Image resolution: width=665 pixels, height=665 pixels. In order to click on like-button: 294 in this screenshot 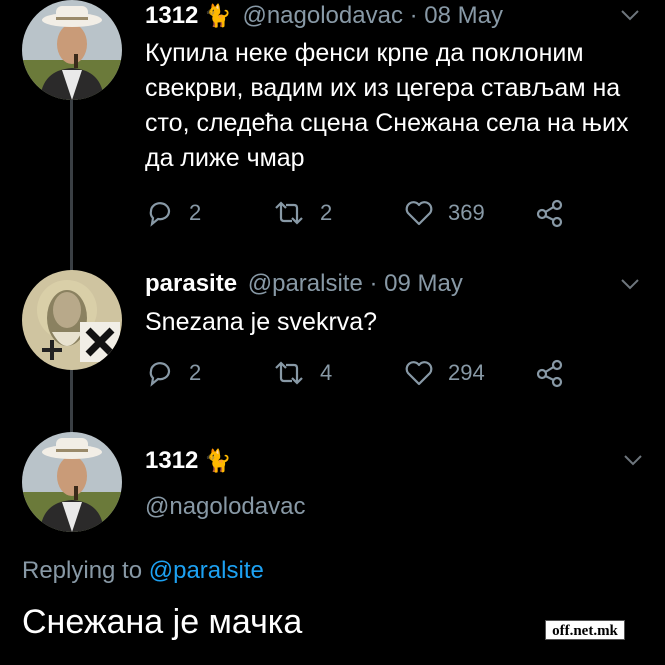, I will do `click(444, 373)`.